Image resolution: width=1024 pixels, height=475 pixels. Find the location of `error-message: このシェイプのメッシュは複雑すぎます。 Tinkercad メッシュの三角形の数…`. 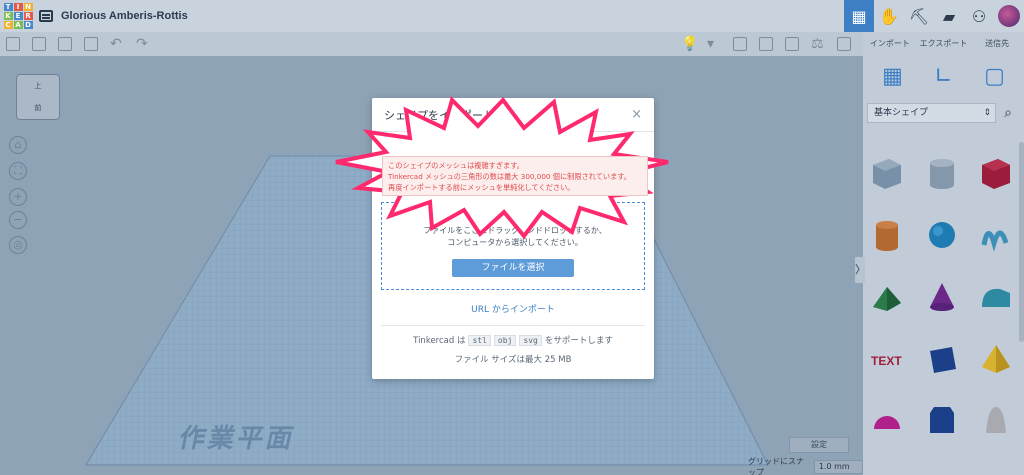

error-message: このシェイプのメッシュは複雑すぎます。 Tinkercad メッシュの三角形の数… is located at coordinates (515, 176).